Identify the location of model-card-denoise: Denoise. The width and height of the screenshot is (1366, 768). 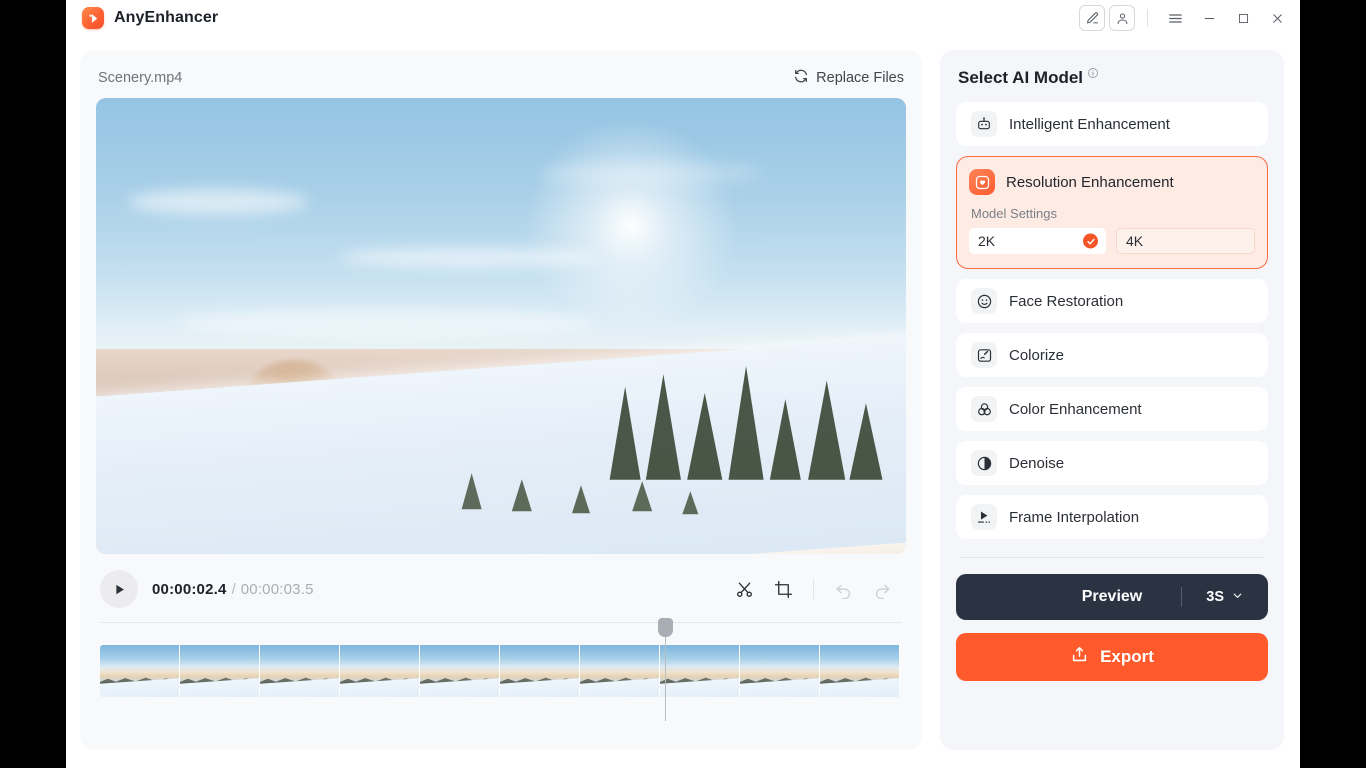
(1112, 463).